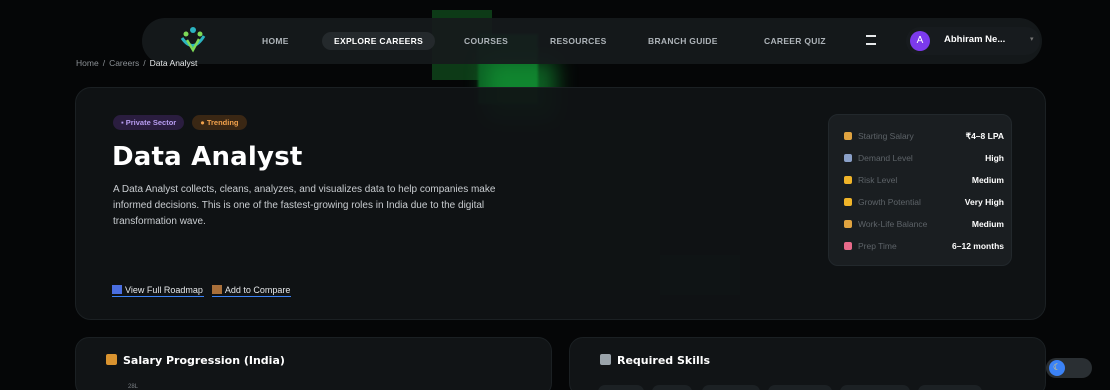 This screenshot has height=390, width=1110. I want to click on action-links: View Full Roadmap Add to Compare, so click(202, 290).